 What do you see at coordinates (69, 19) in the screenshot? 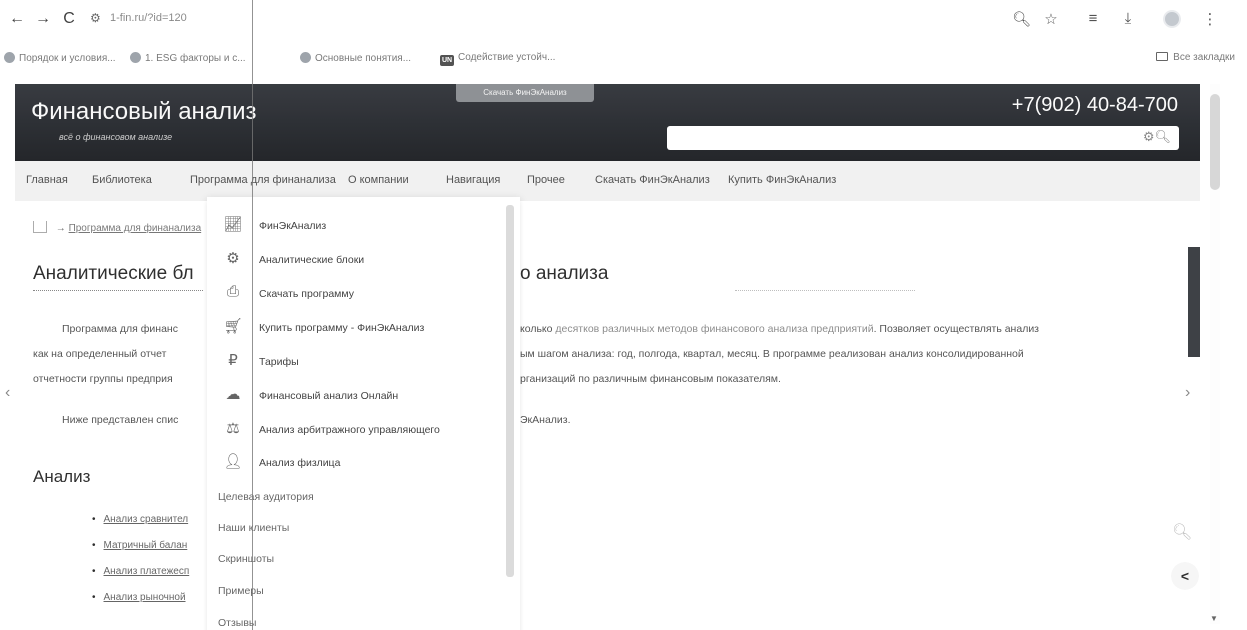
I see `reload-button: C` at bounding box center [69, 19].